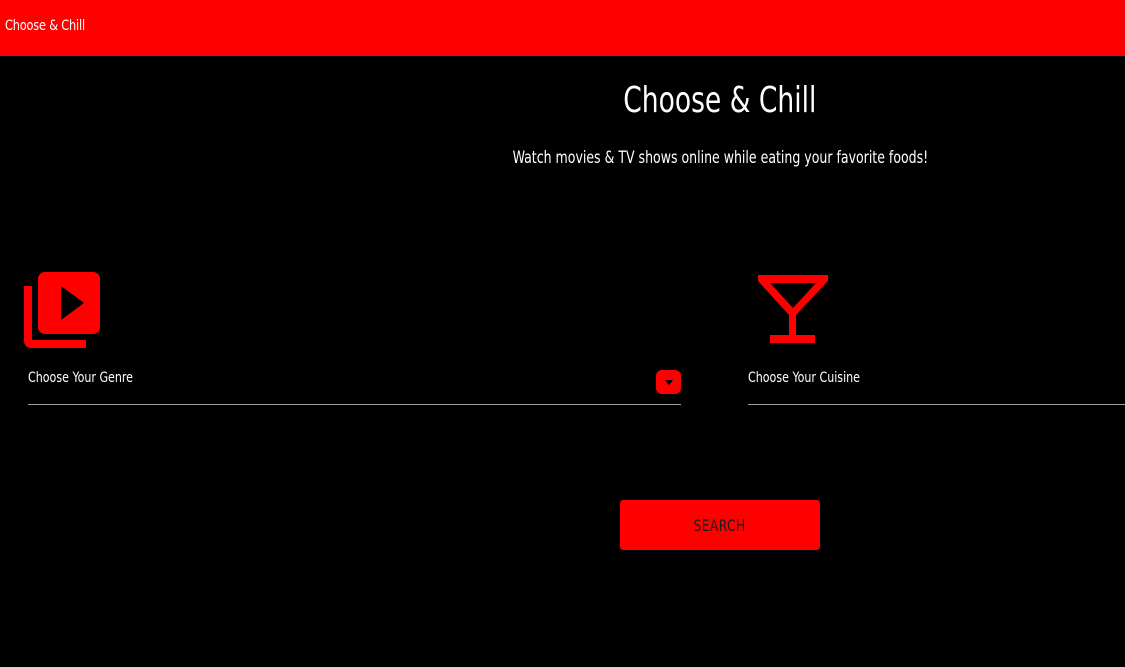 The width and height of the screenshot is (1125, 667). What do you see at coordinates (793, 309) in the screenshot?
I see `cocktail-glass-icon` at bounding box center [793, 309].